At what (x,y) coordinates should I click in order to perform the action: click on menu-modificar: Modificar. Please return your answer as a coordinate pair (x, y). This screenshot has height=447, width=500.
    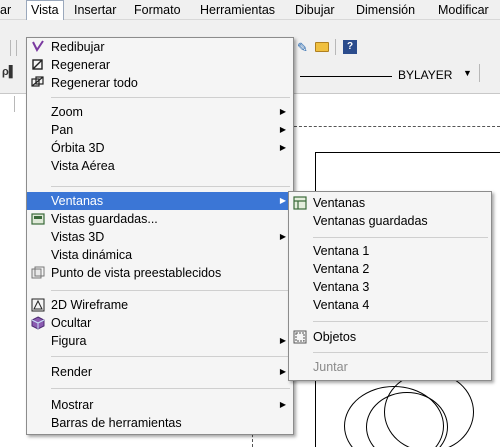
    Looking at the image, I should click on (463, 10).